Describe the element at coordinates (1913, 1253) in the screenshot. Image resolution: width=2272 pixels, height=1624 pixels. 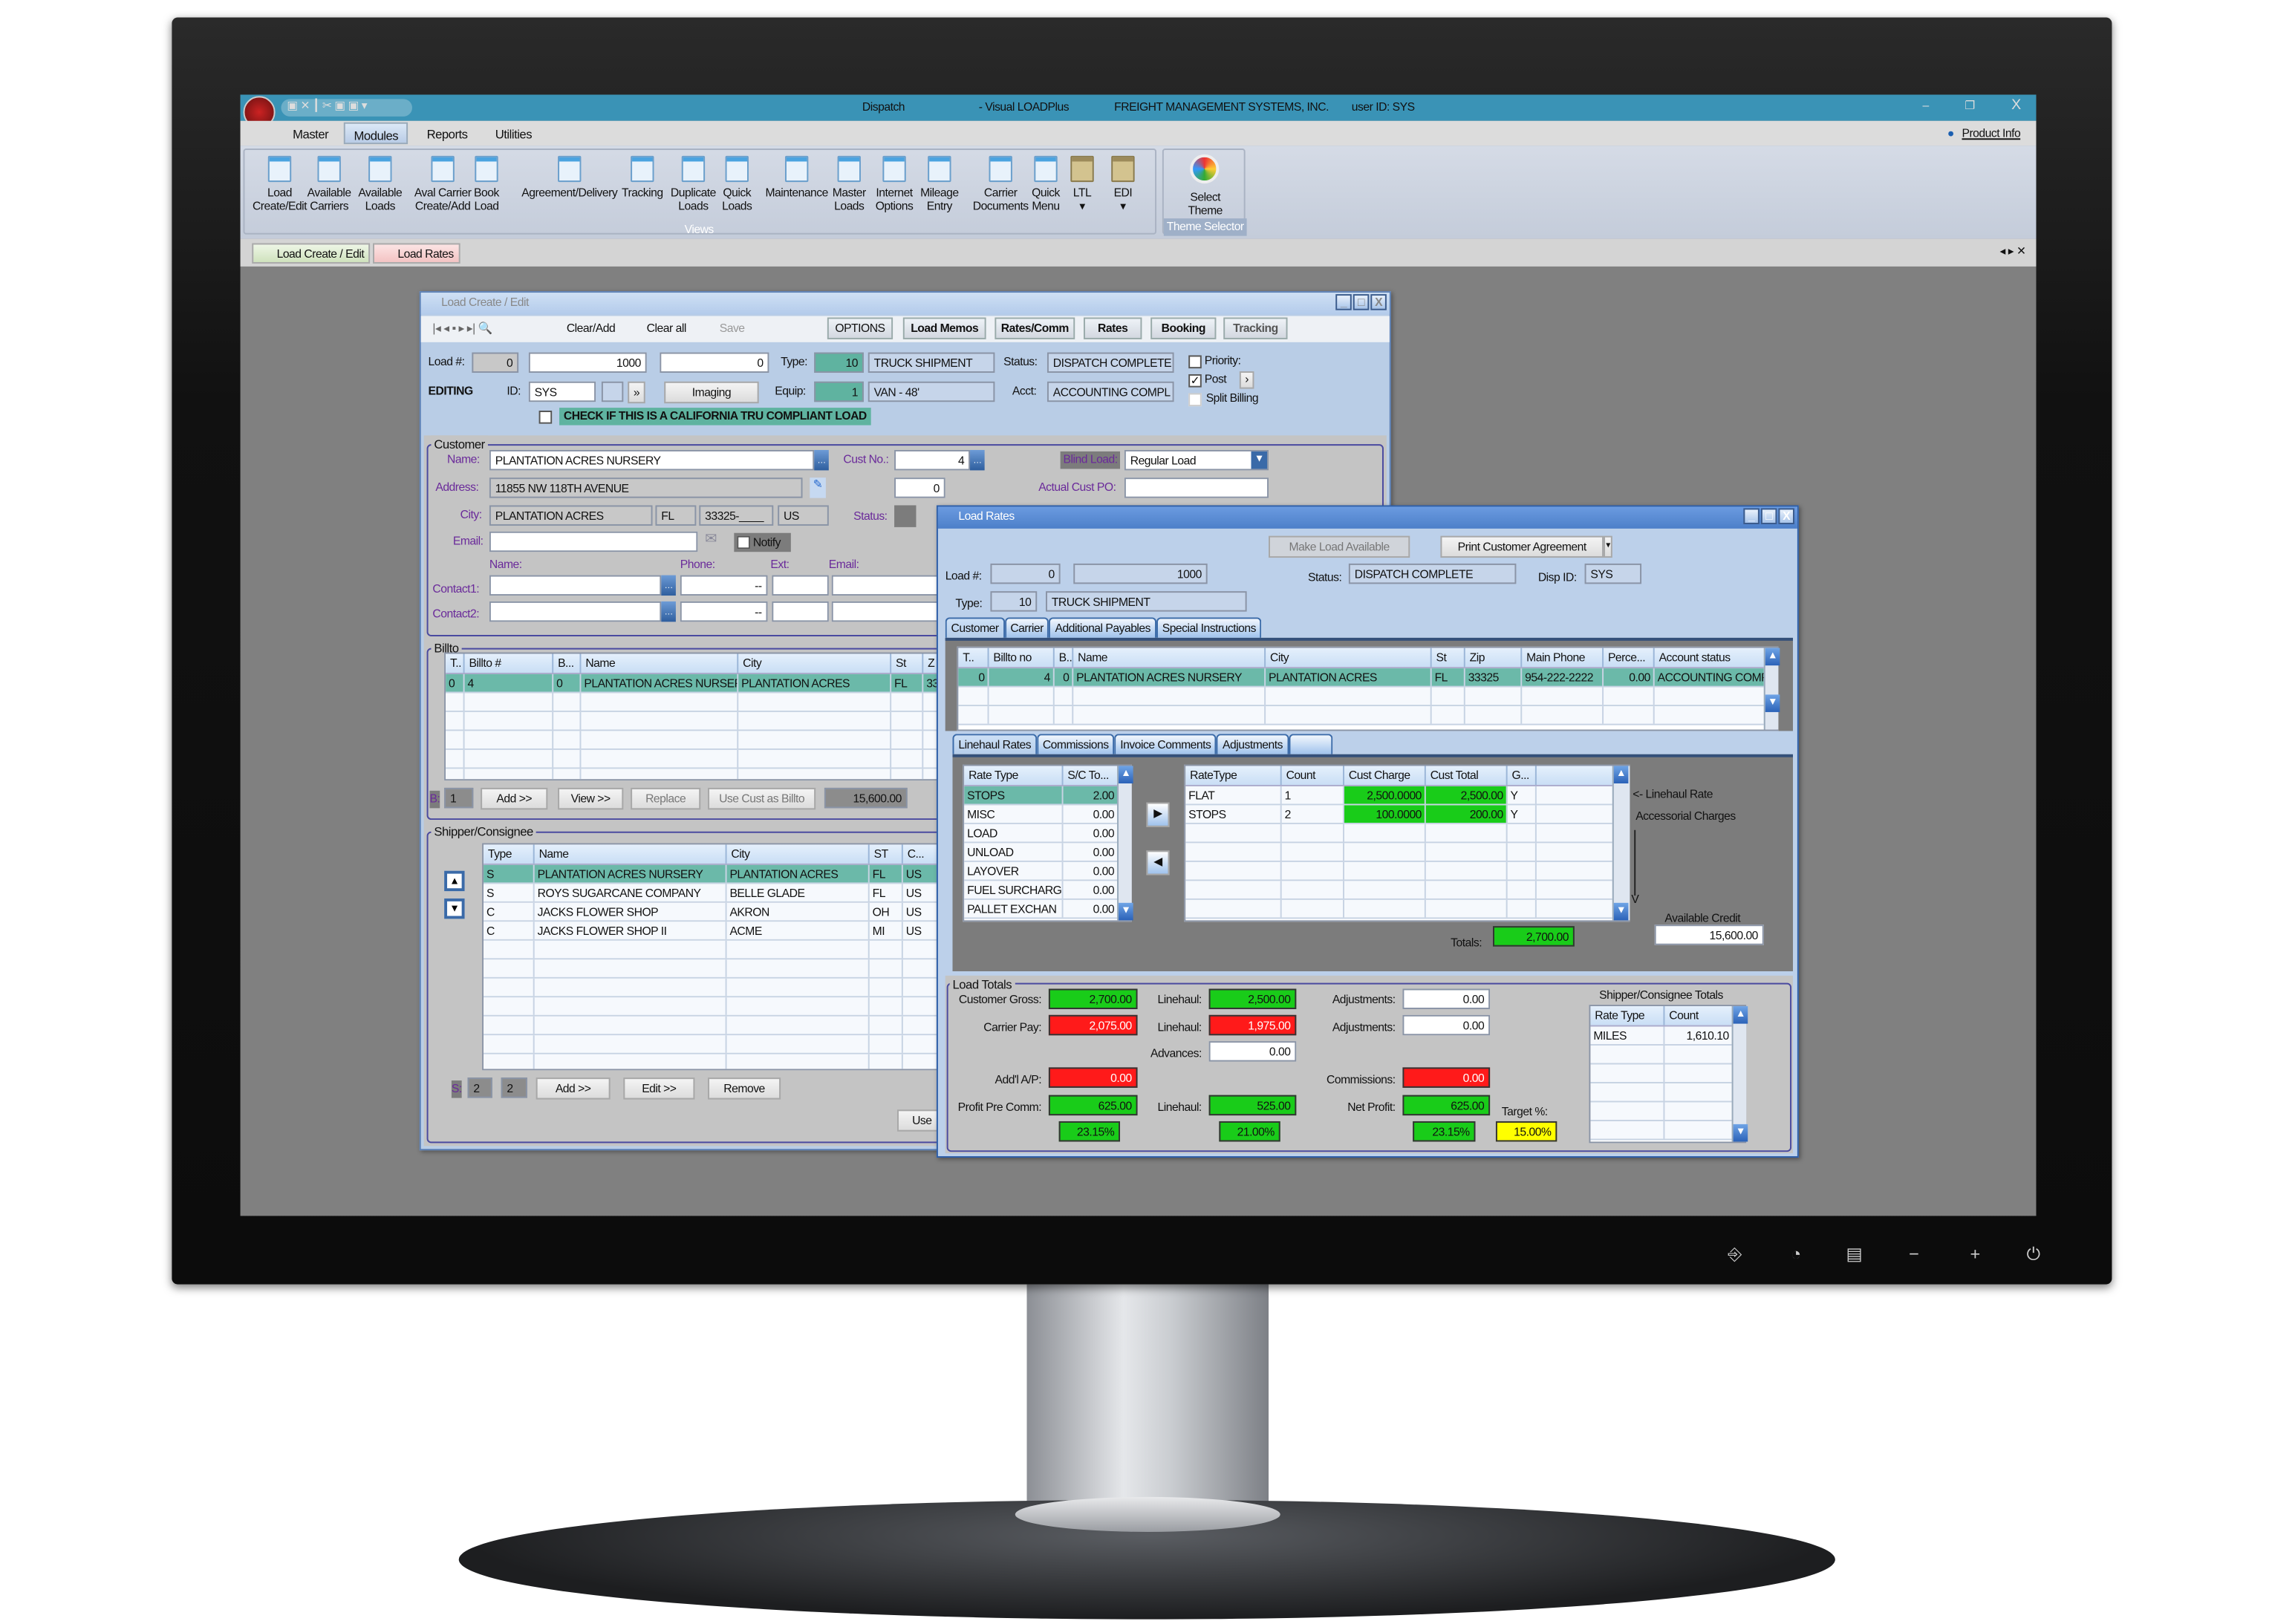
I see `minus-icon: −` at that location.